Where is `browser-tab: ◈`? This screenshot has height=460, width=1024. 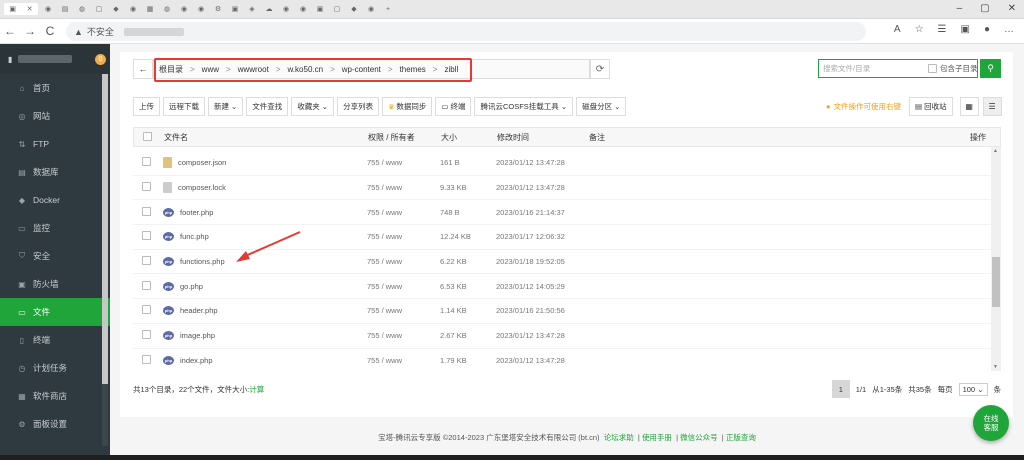
browser-tab: ◈ is located at coordinates (252, 9).